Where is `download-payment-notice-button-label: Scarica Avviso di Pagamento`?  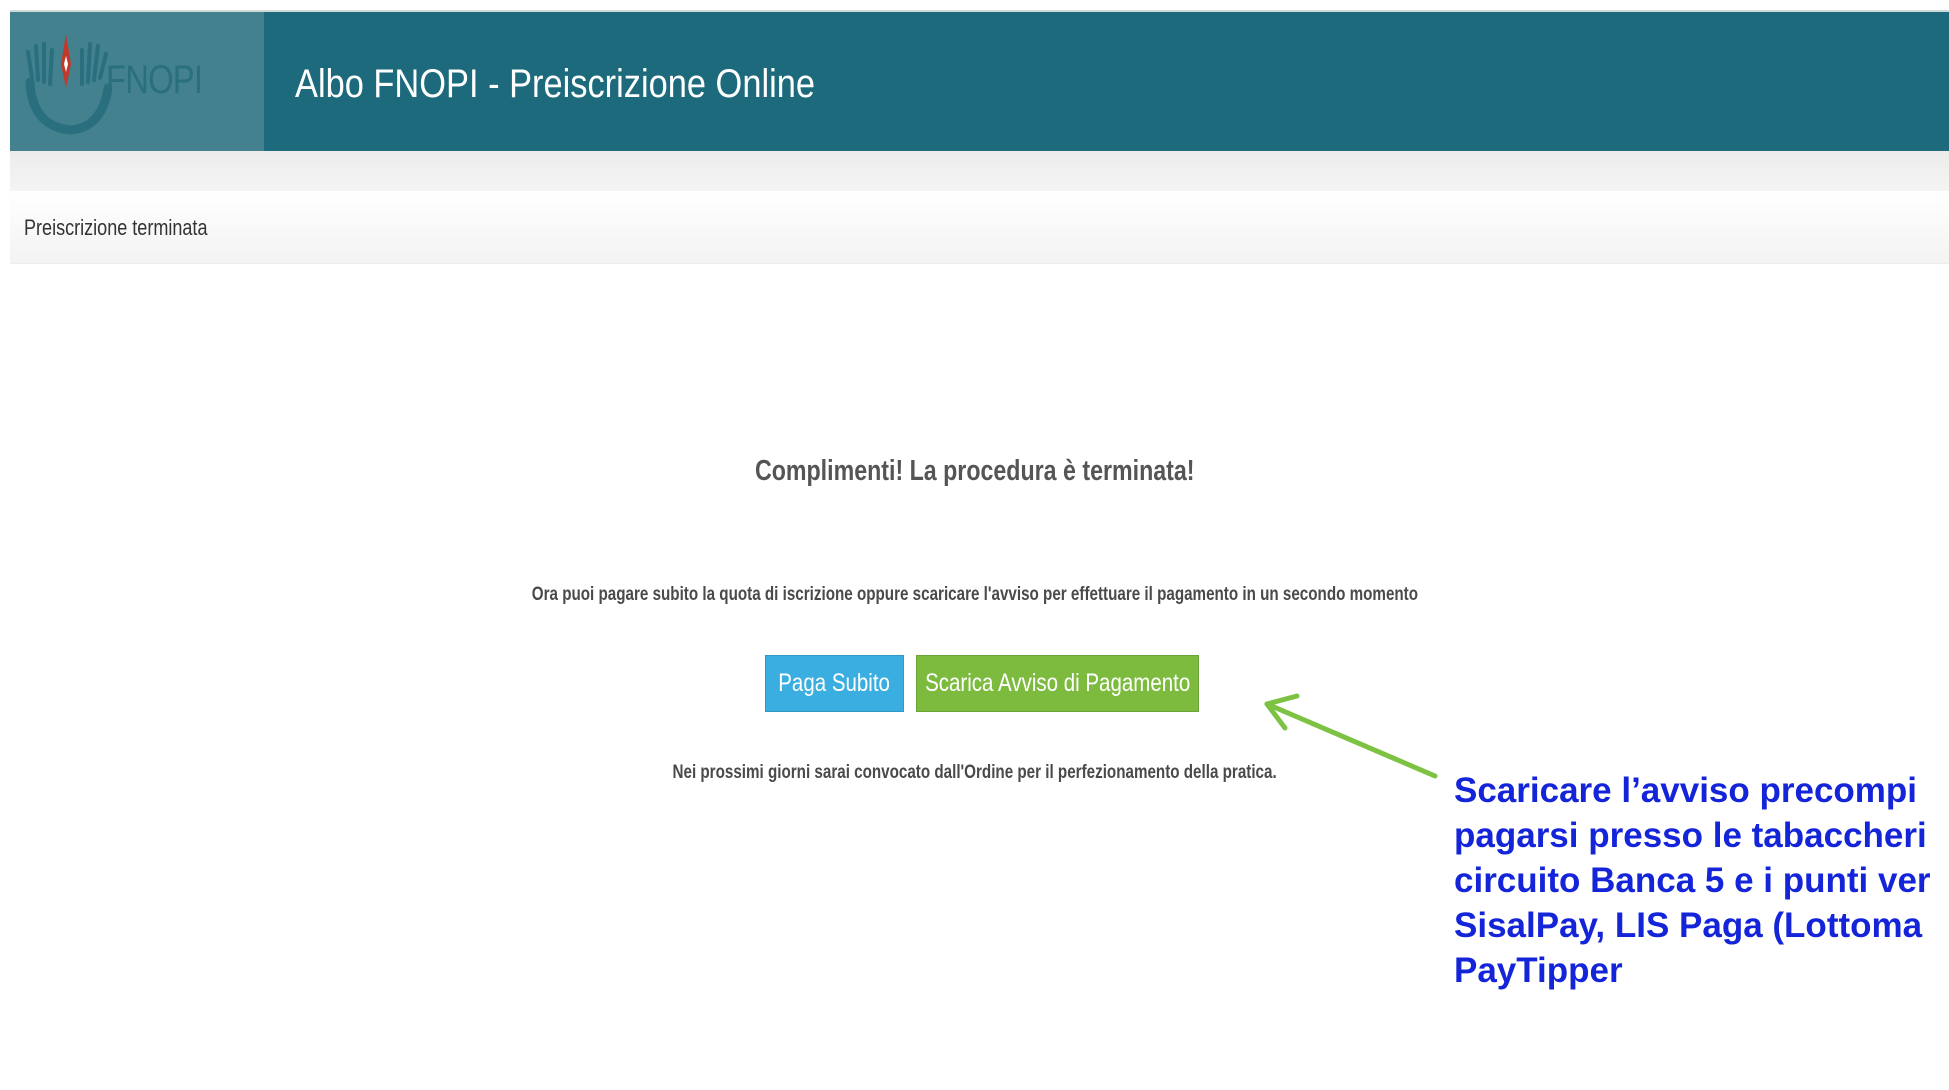
download-payment-notice-button-label: Scarica Avviso di Pagamento is located at coordinates (1057, 683).